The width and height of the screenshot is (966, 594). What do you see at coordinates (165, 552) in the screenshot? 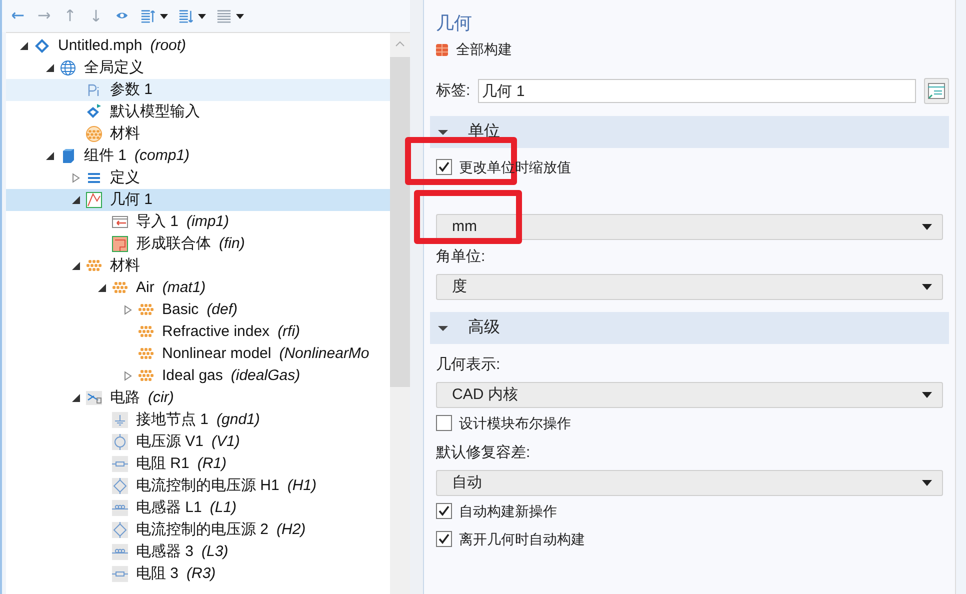
I see `tree-item-name: 电感器 3` at bounding box center [165, 552].